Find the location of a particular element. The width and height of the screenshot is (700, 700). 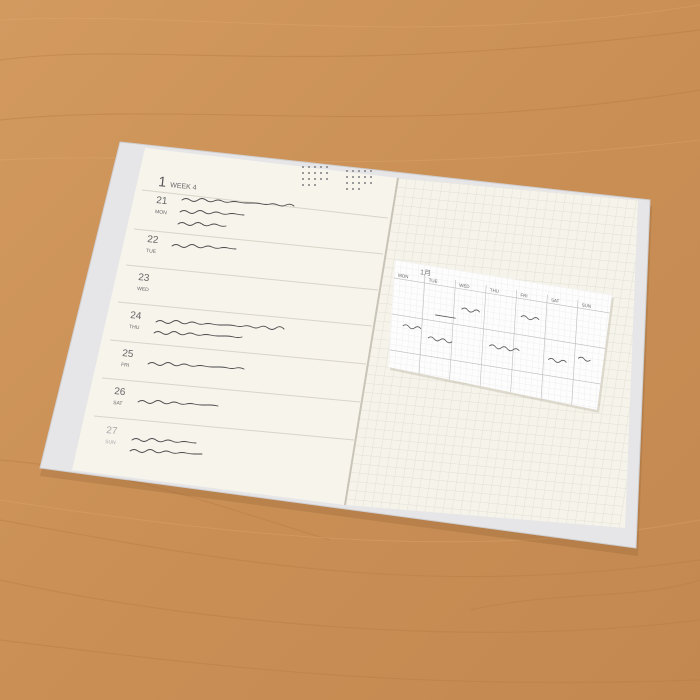

day-date: 23 is located at coordinates (144, 278).